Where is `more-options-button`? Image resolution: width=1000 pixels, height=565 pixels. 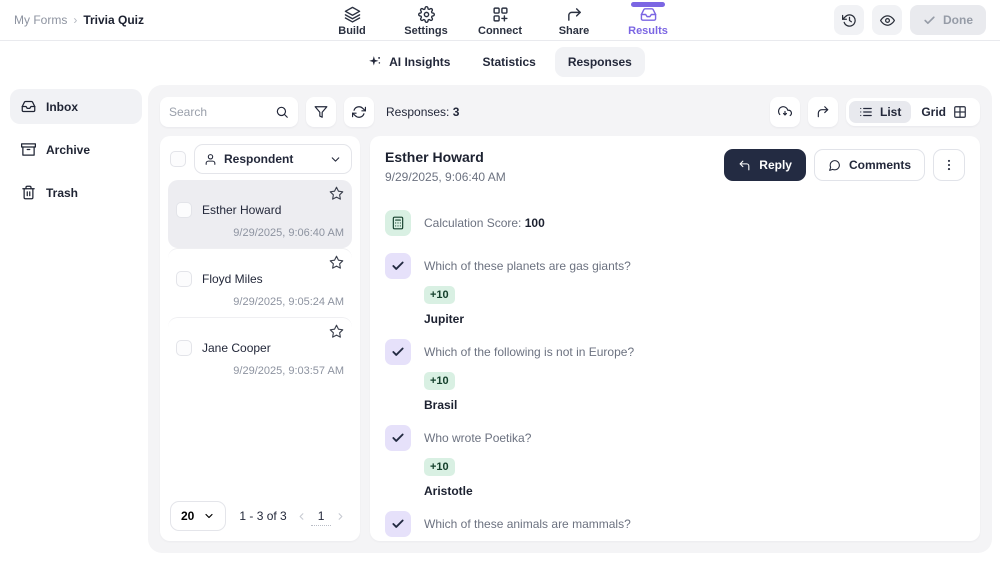 more-options-button is located at coordinates (949, 165).